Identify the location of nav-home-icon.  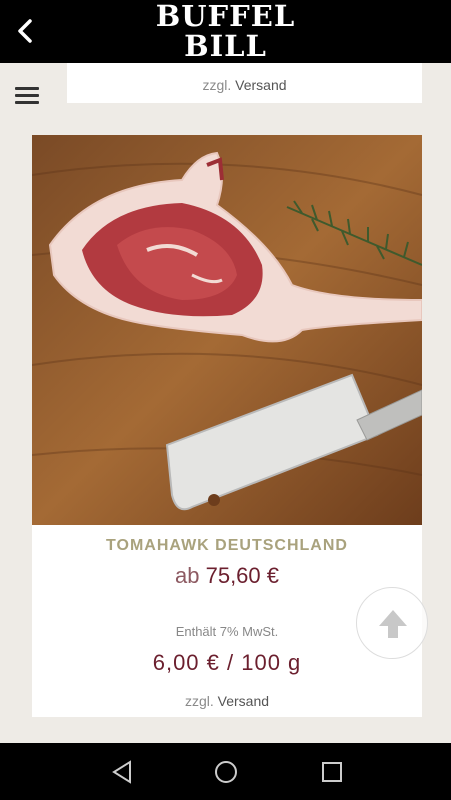
(226, 772).